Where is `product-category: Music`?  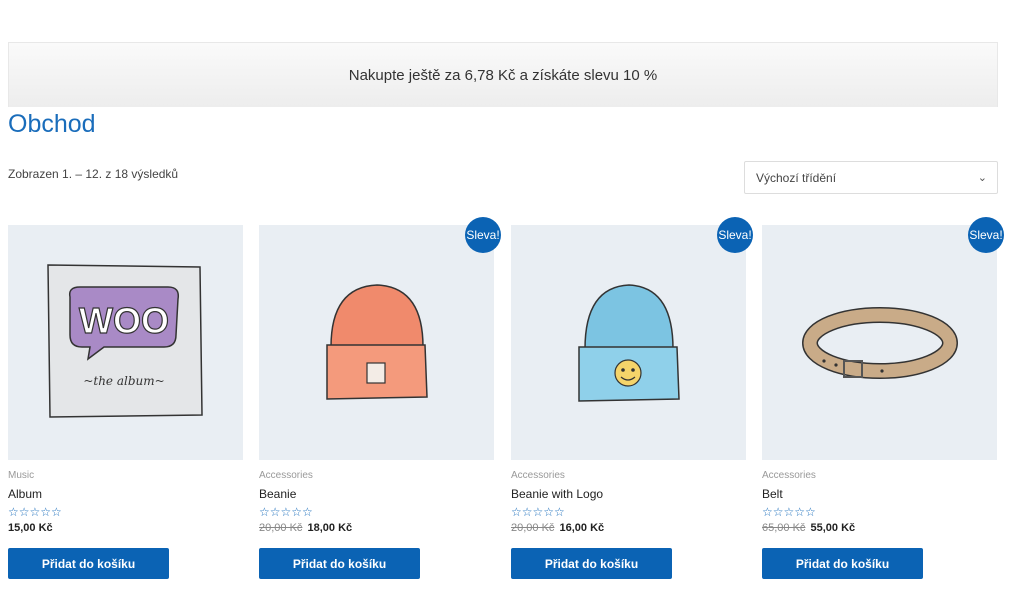
product-category: Music is located at coordinates (21, 475).